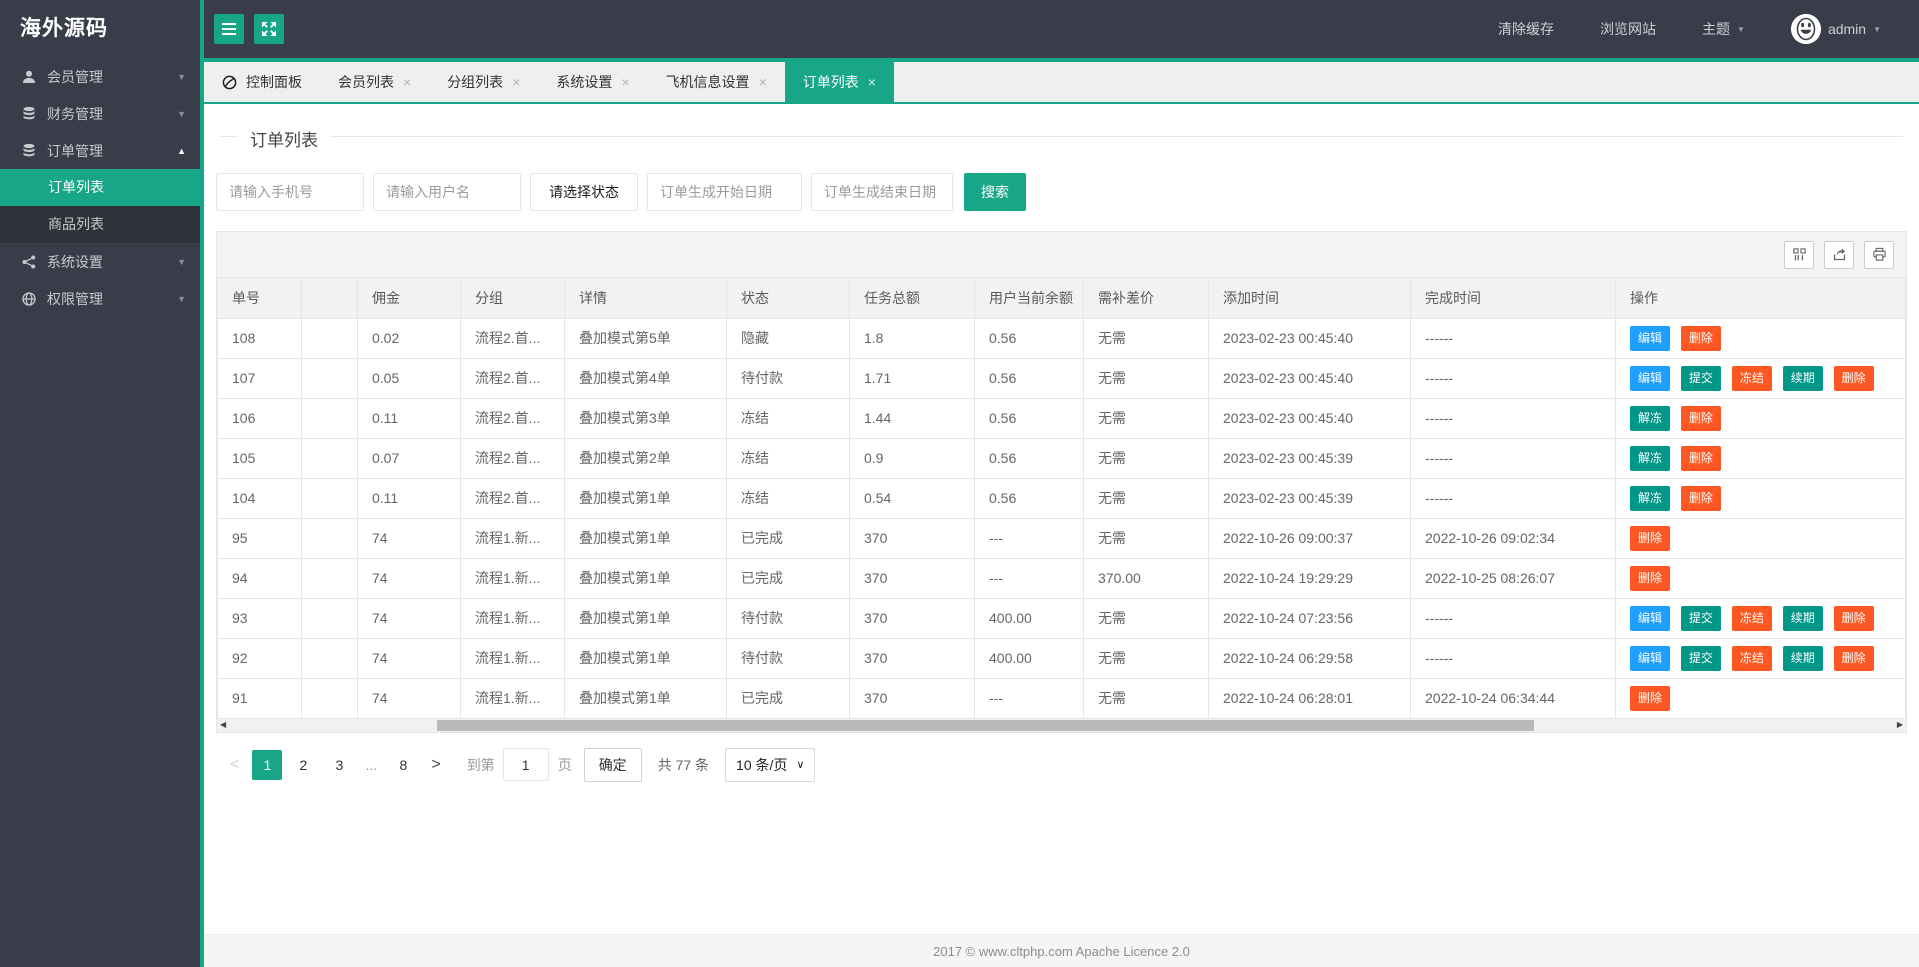 The width and height of the screenshot is (1919, 967). Describe the element at coordinates (882, 192) in the screenshot. I see `end-date-input` at that location.